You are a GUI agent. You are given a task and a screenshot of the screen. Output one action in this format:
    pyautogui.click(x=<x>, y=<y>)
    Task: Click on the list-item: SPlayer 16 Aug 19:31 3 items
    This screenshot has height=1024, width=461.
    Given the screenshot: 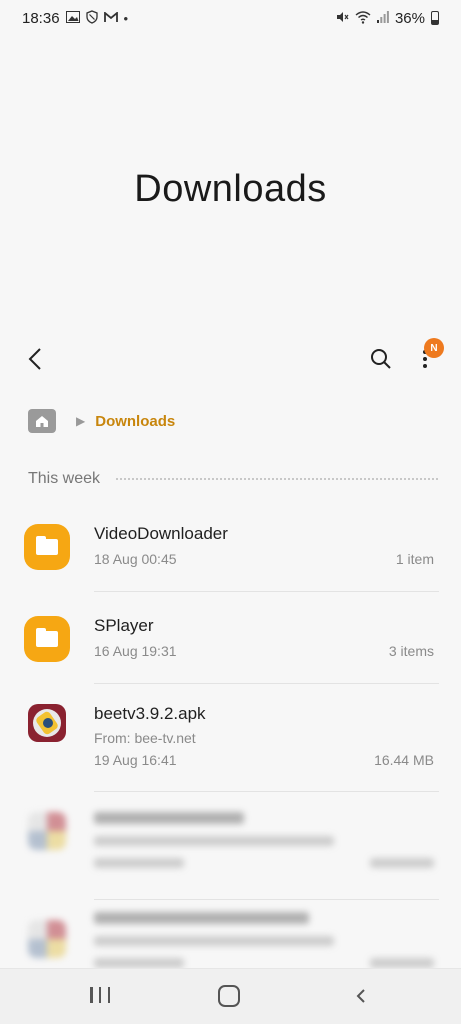 What is the action you would take?
    pyautogui.click(x=230, y=638)
    